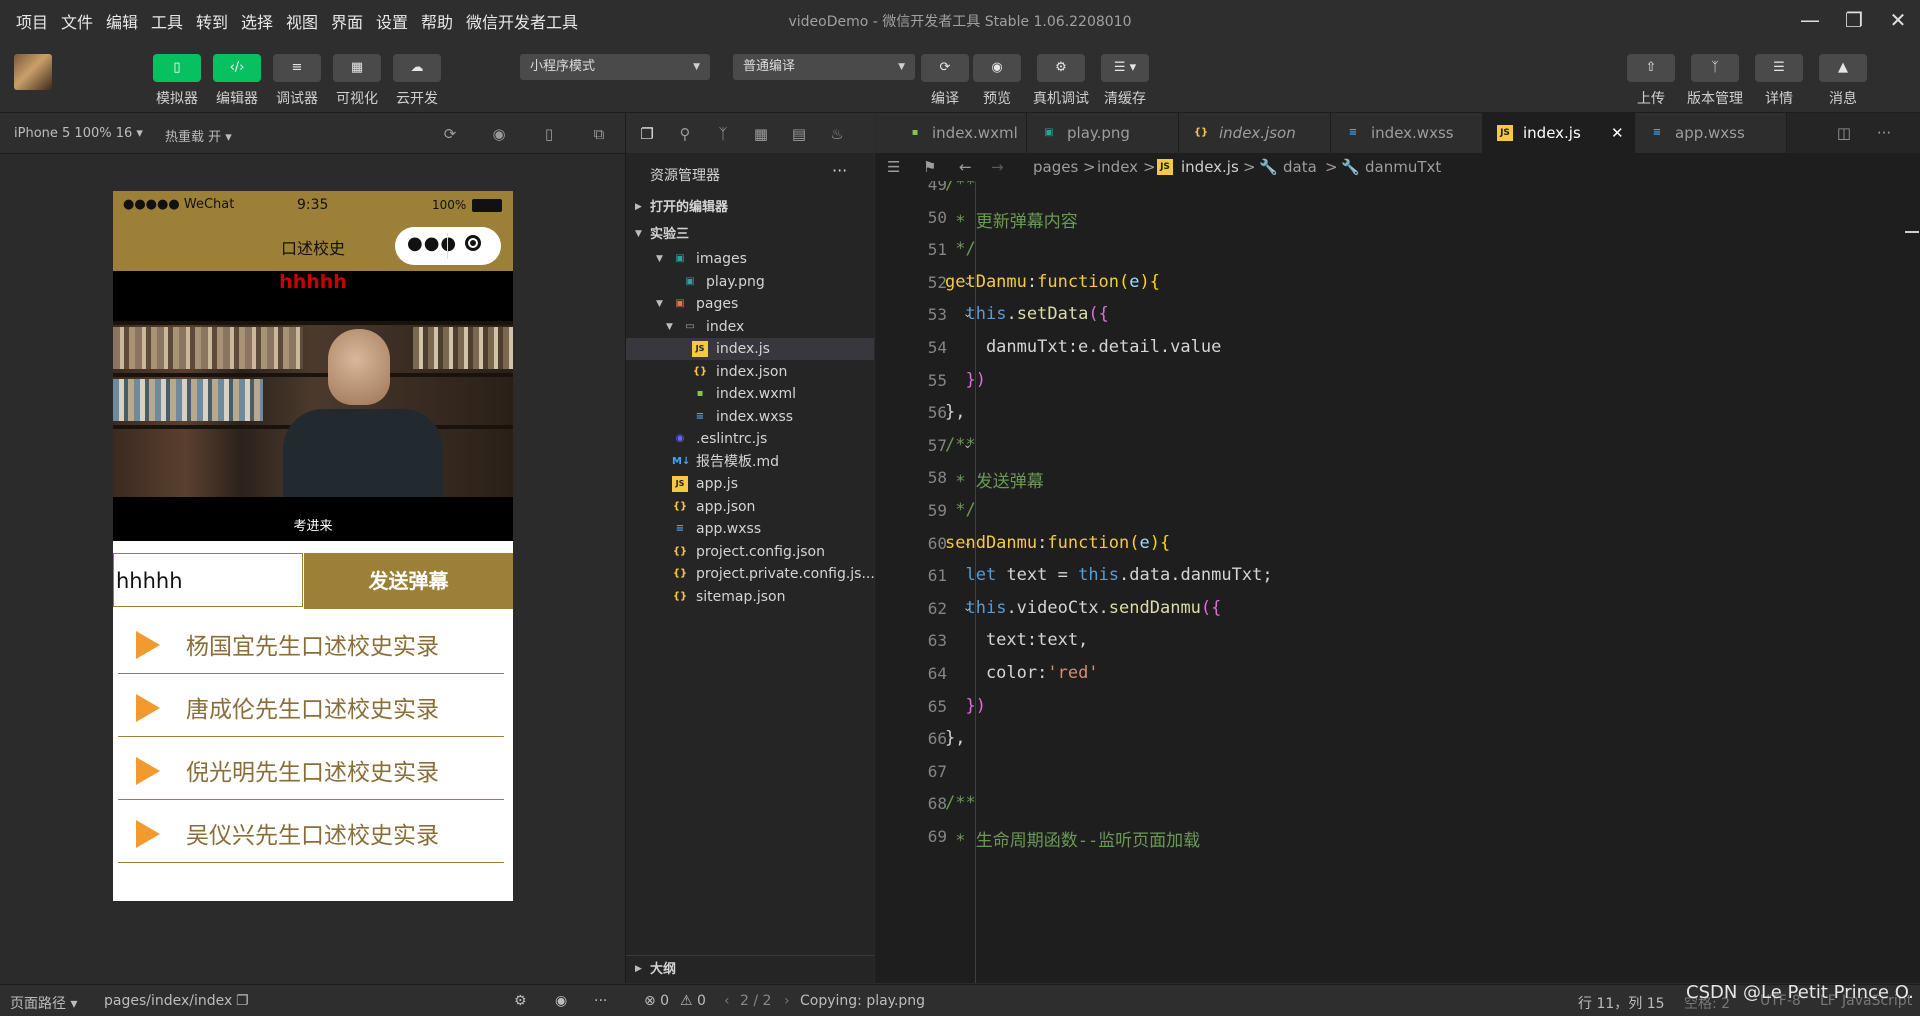 The image size is (1920, 1016). Describe the element at coordinates (302, 21) in the screenshot. I see `menu-view: 视图` at that location.